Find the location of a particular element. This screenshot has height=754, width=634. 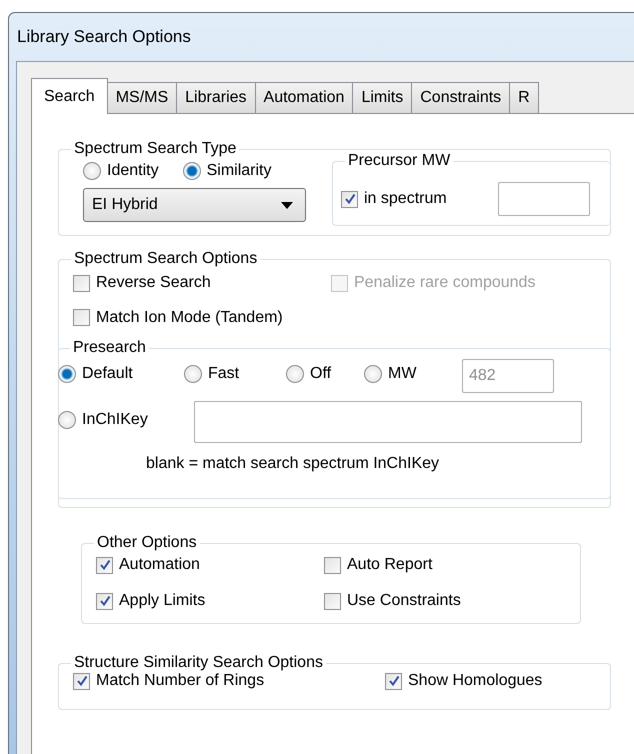

tab: Limits is located at coordinates (382, 97).